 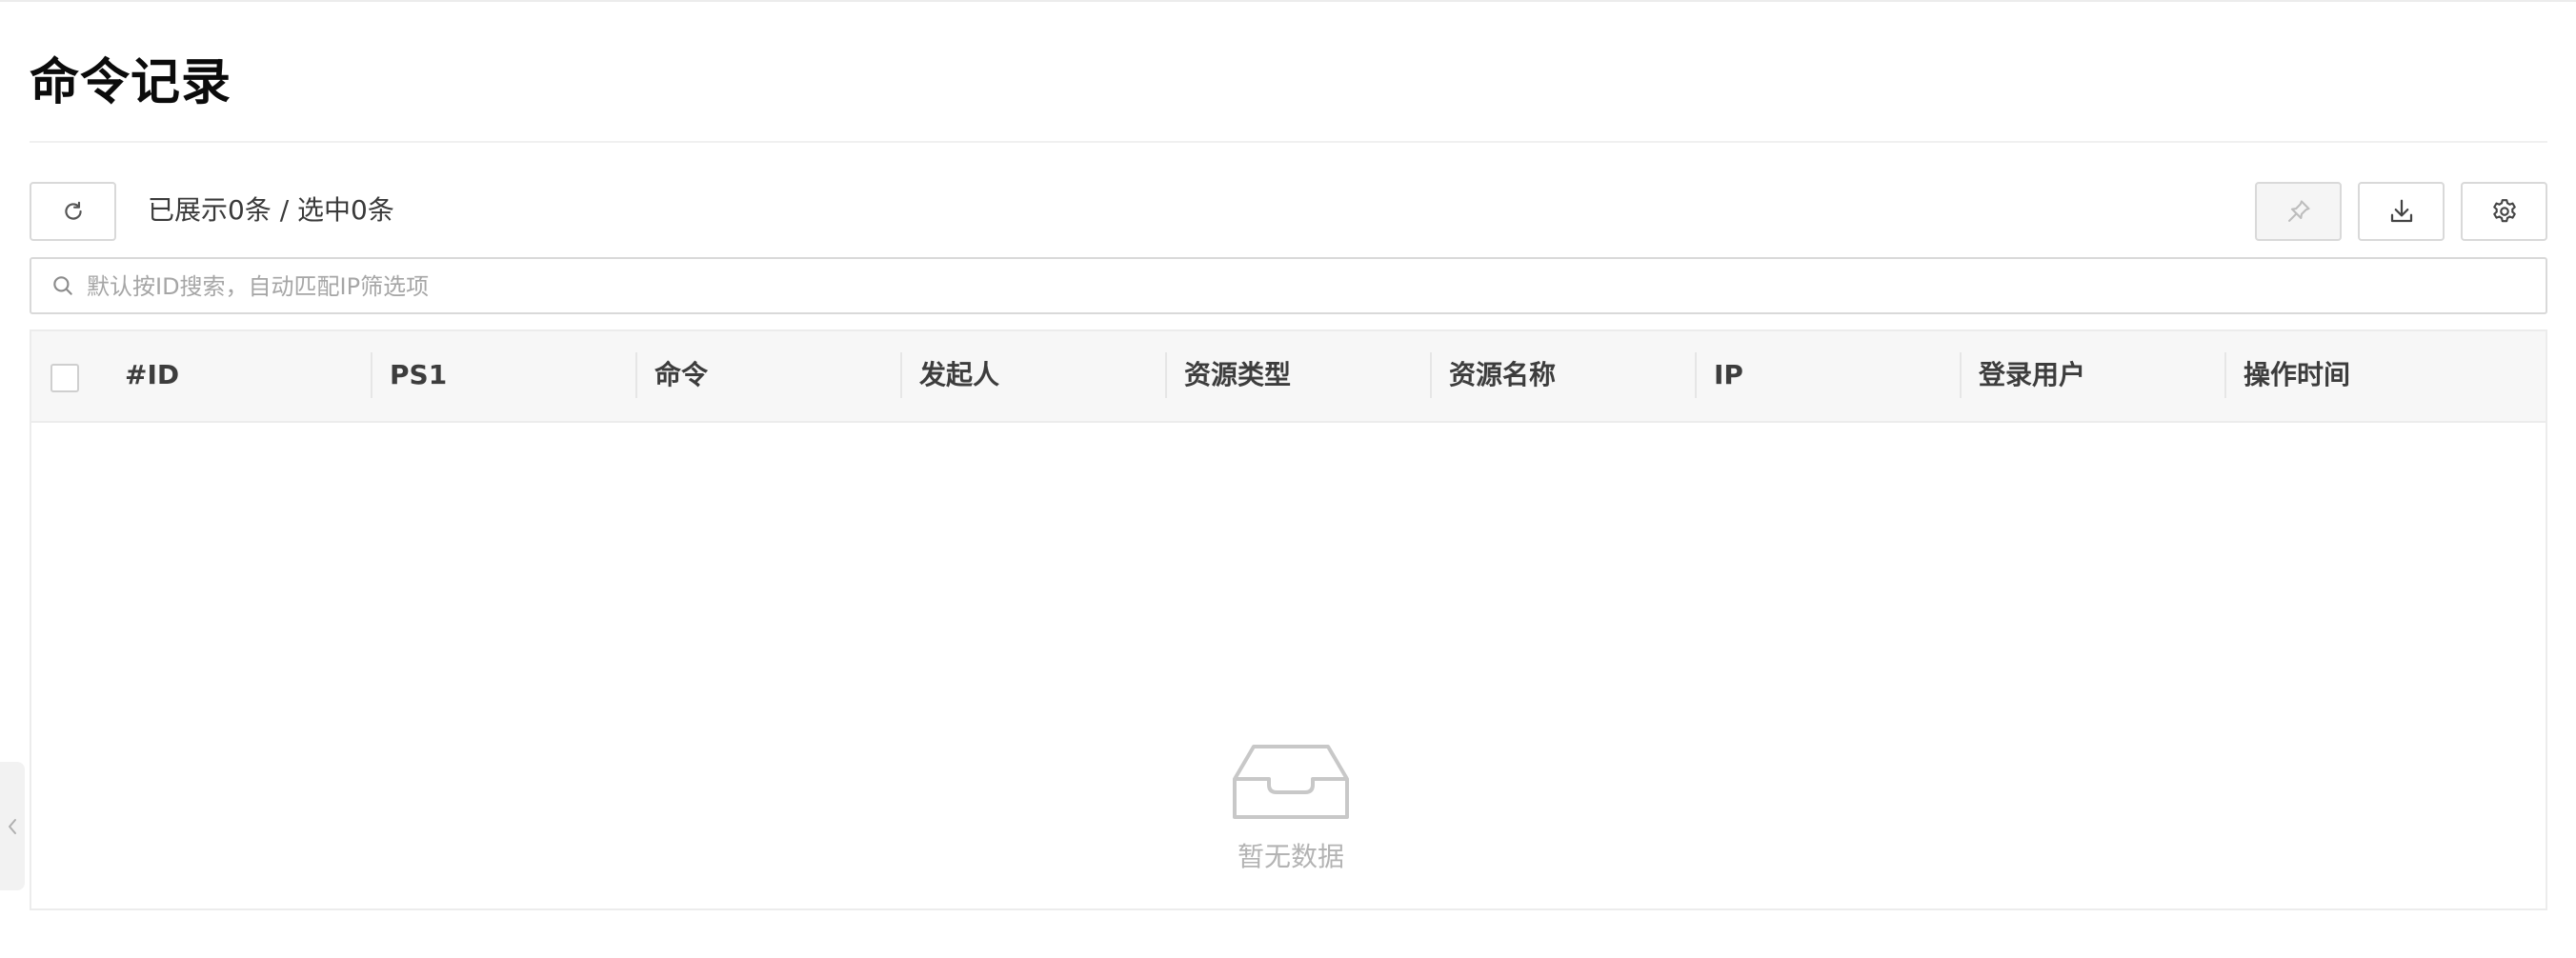 What do you see at coordinates (1290, 856) in the screenshot?
I see `empty-state-text: 暂无数据` at bounding box center [1290, 856].